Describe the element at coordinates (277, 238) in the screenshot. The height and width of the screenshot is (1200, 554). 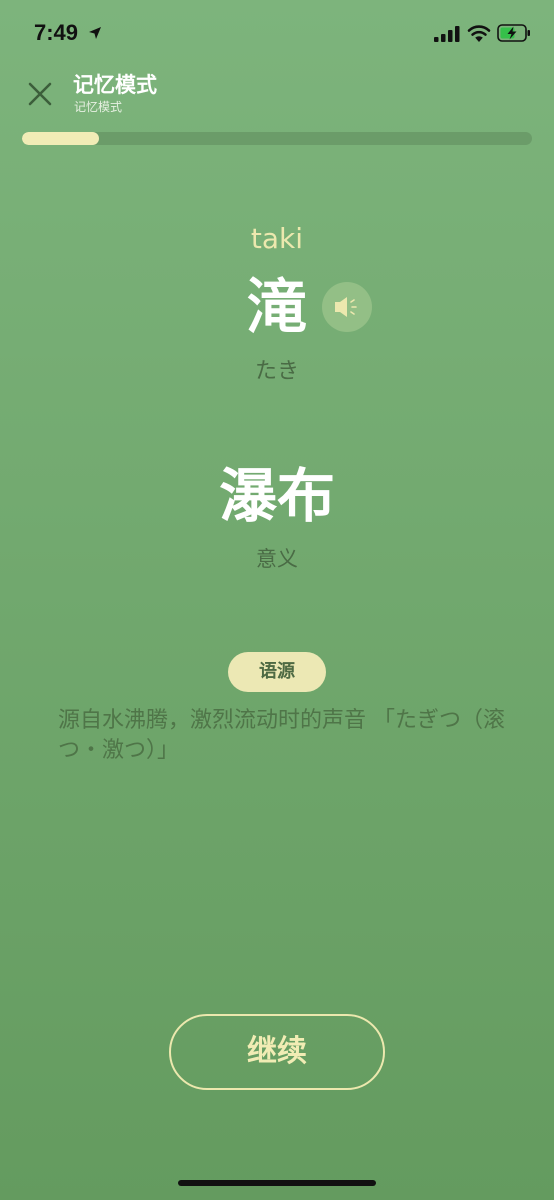
I see `word-romaji: taki` at that location.